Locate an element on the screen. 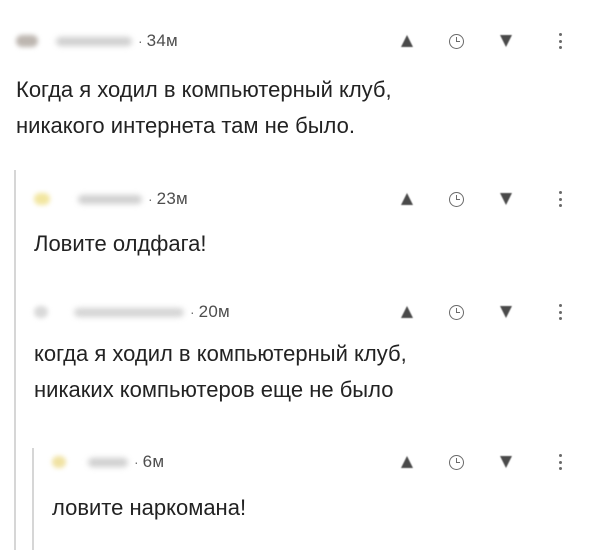  comment-text-line: никакого интернета там не было. is located at coordinates (185, 125).